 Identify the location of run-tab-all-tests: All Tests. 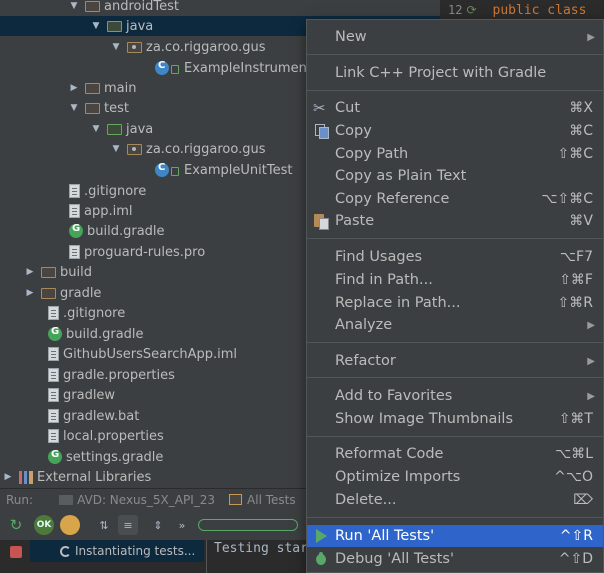
(262, 500).